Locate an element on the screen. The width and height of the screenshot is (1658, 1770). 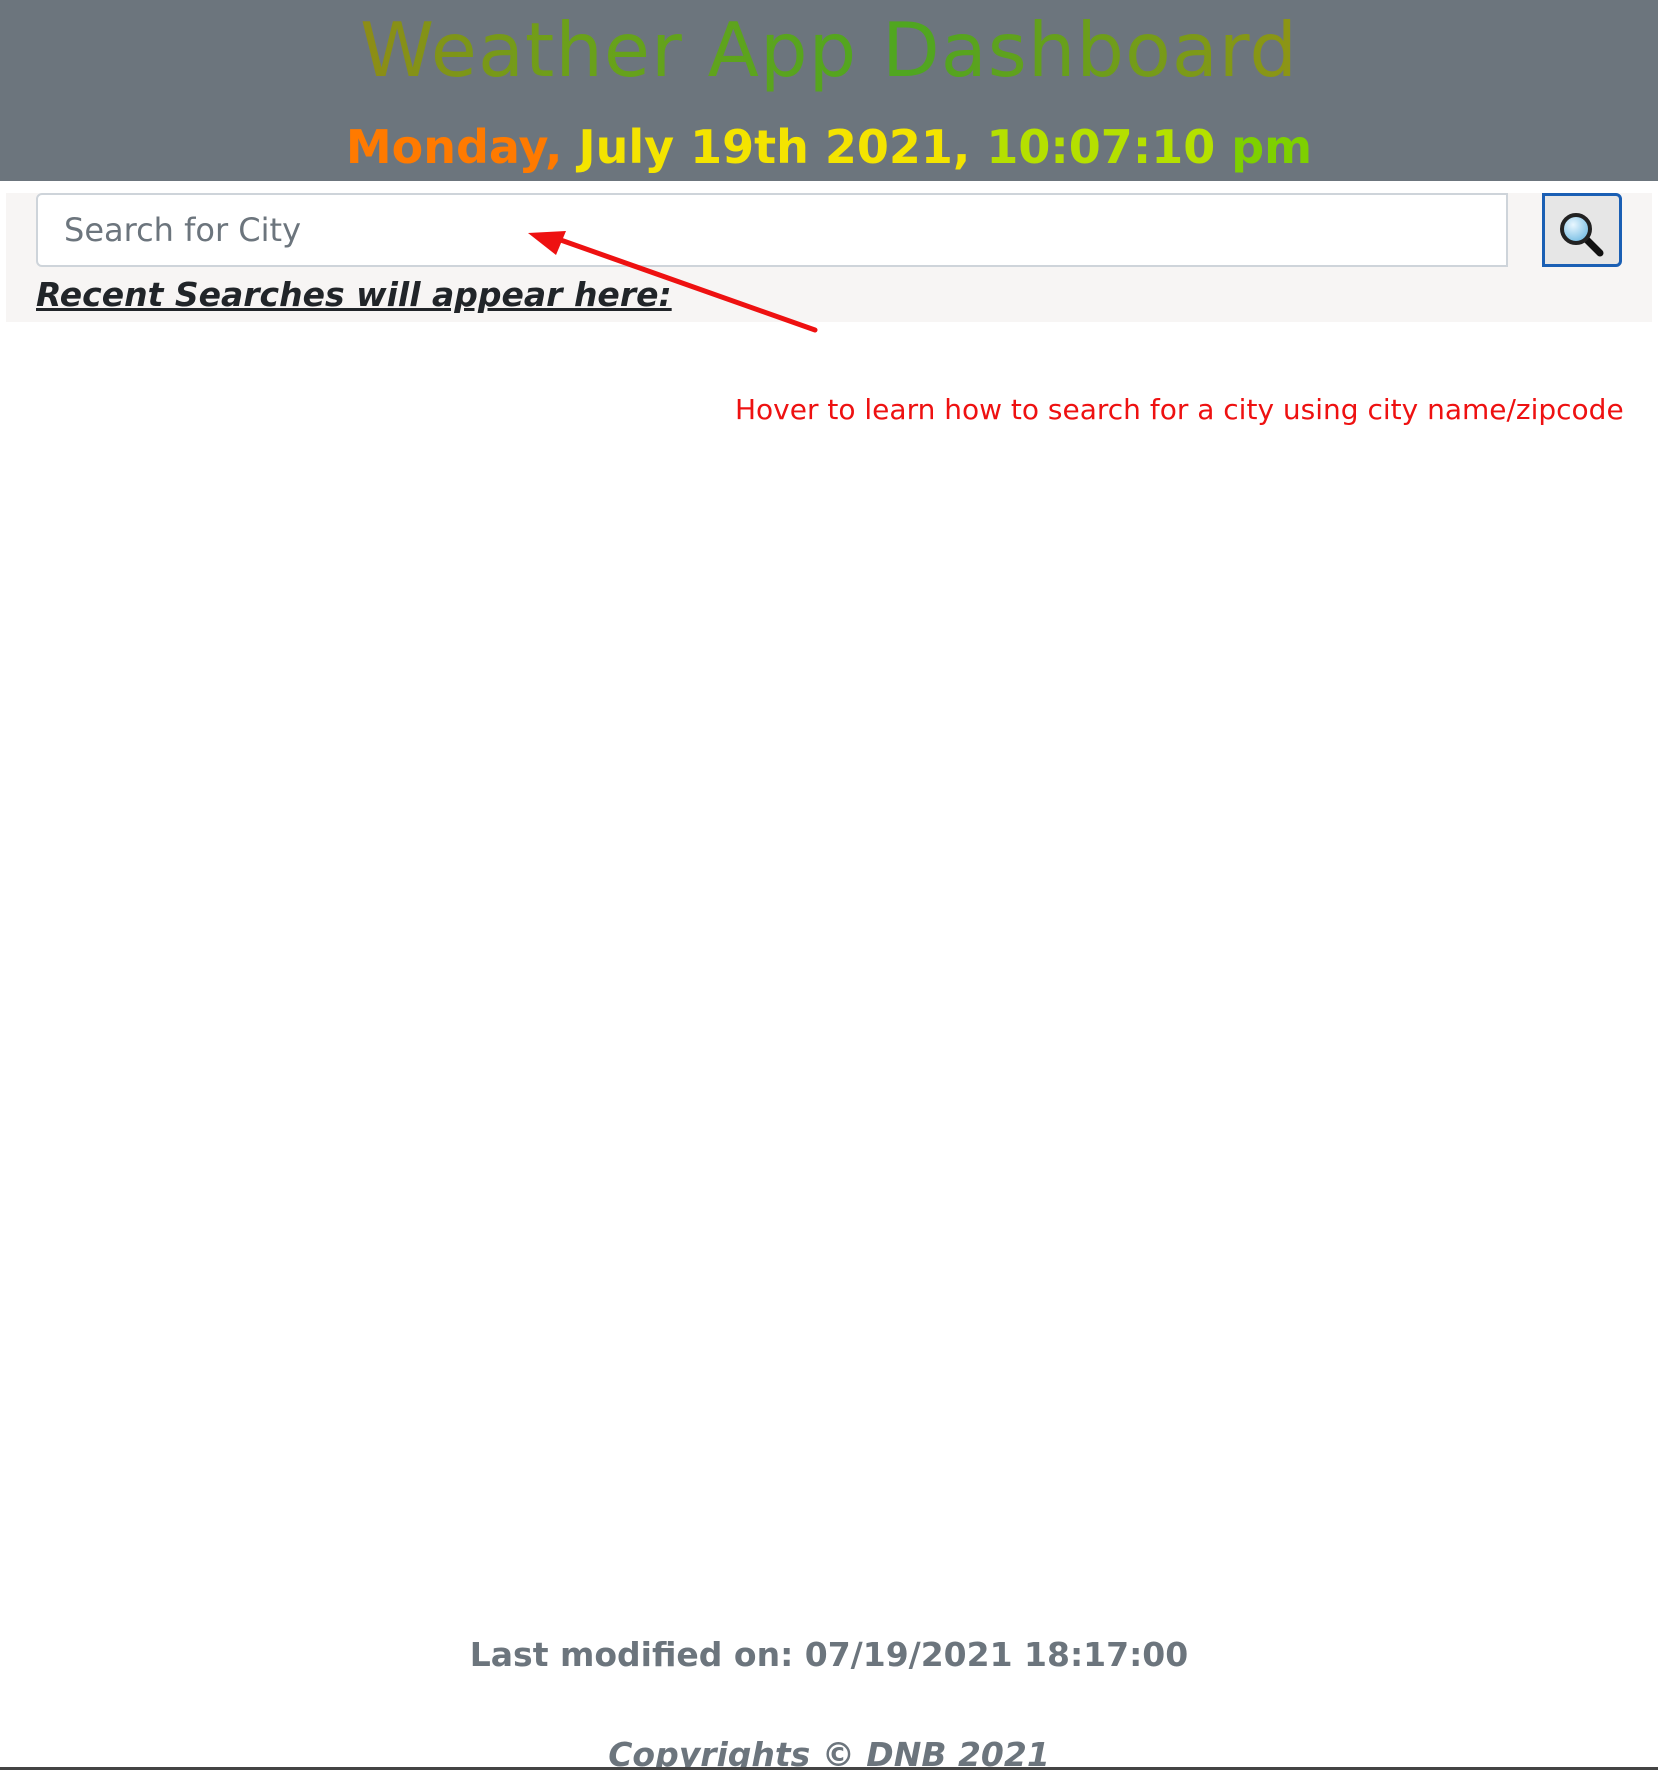
last-modified-text: Last modified on: 07/19/2021 18:17:00 is located at coordinates (829, 1654).